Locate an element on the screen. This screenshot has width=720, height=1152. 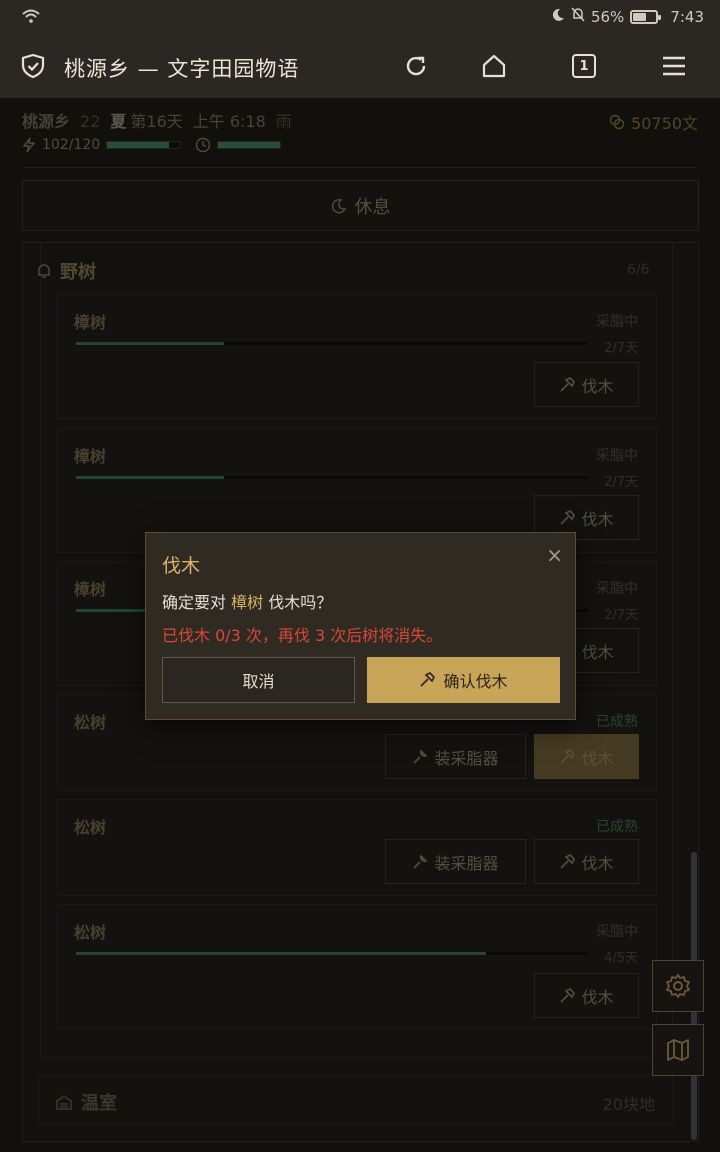
dialog-tree-name: 樟树 is located at coordinates (247, 602).